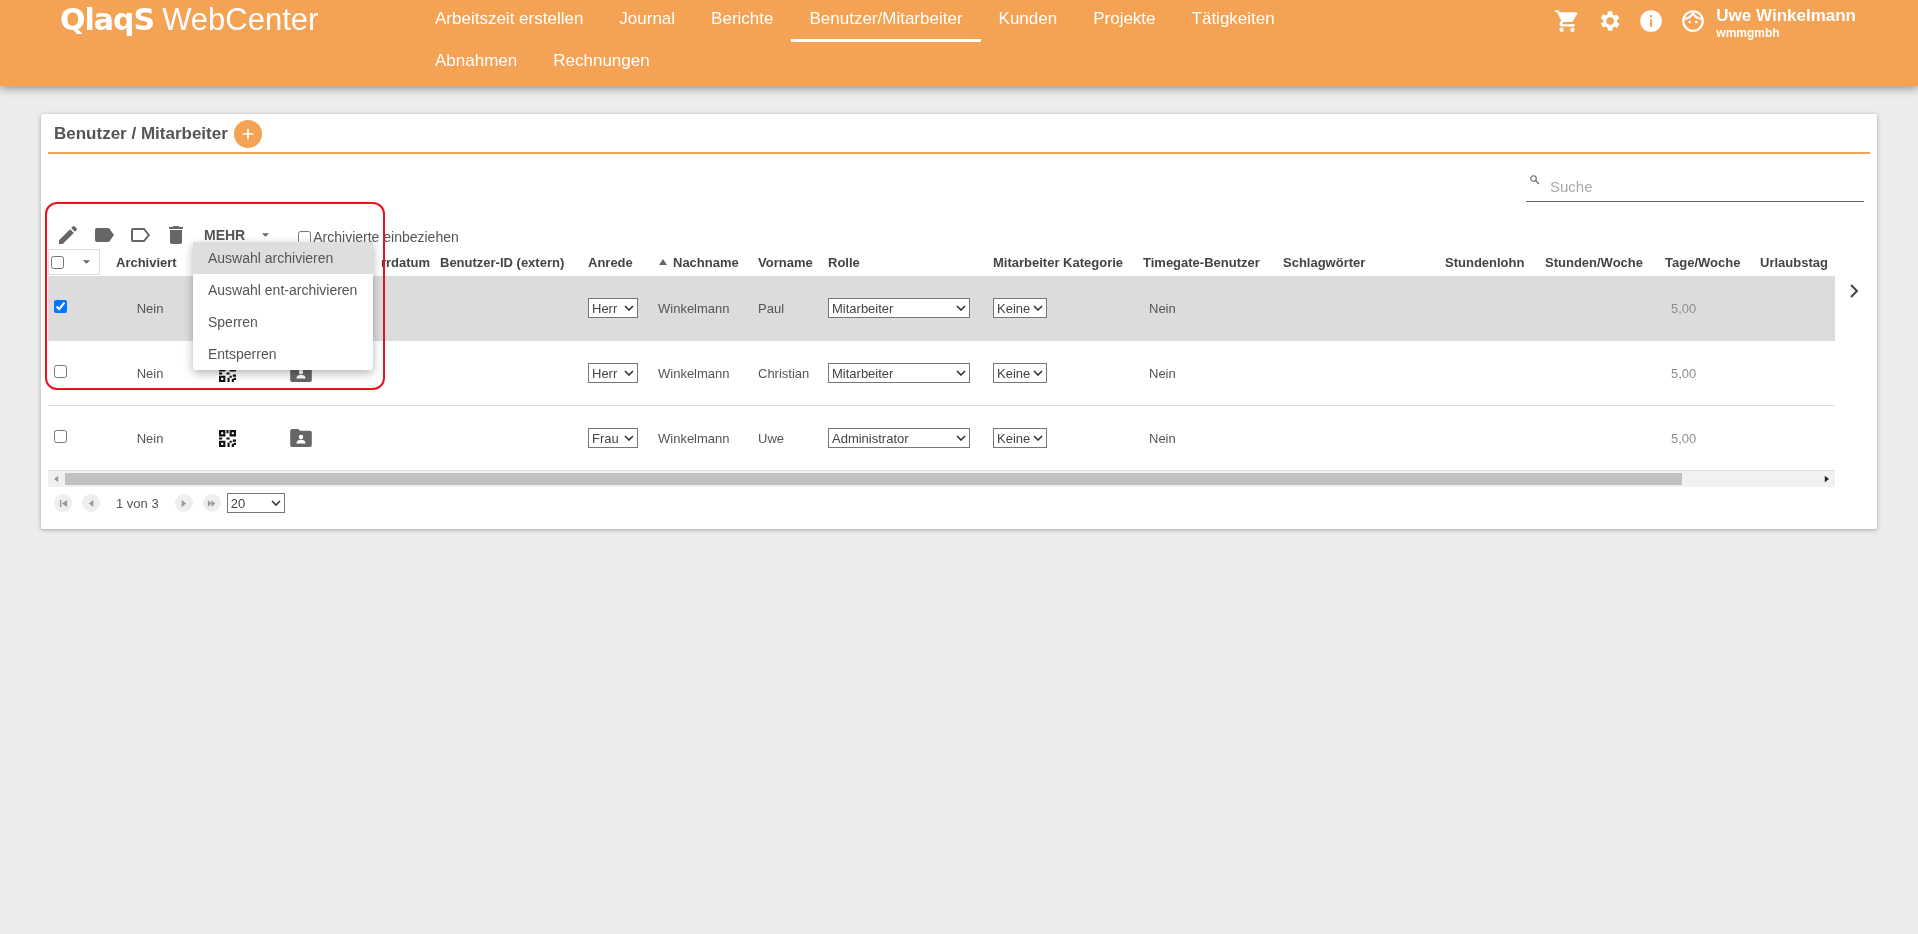 The image size is (1918, 934). What do you see at coordinates (56, 479) in the screenshot?
I see `scroll-left-icon` at bounding box center [56, 479].